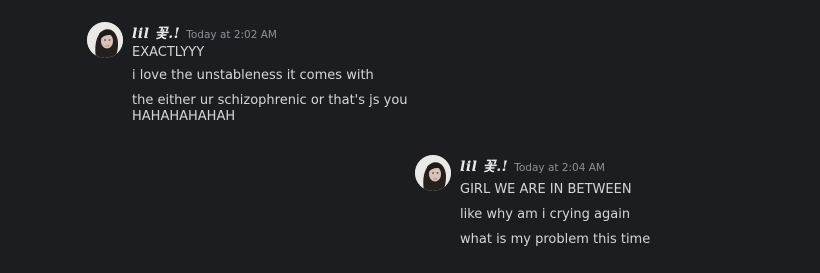 The width and height of the screenshot is (820, 273). I want to click on message-text: like why am i crying again, so click(545, 214).